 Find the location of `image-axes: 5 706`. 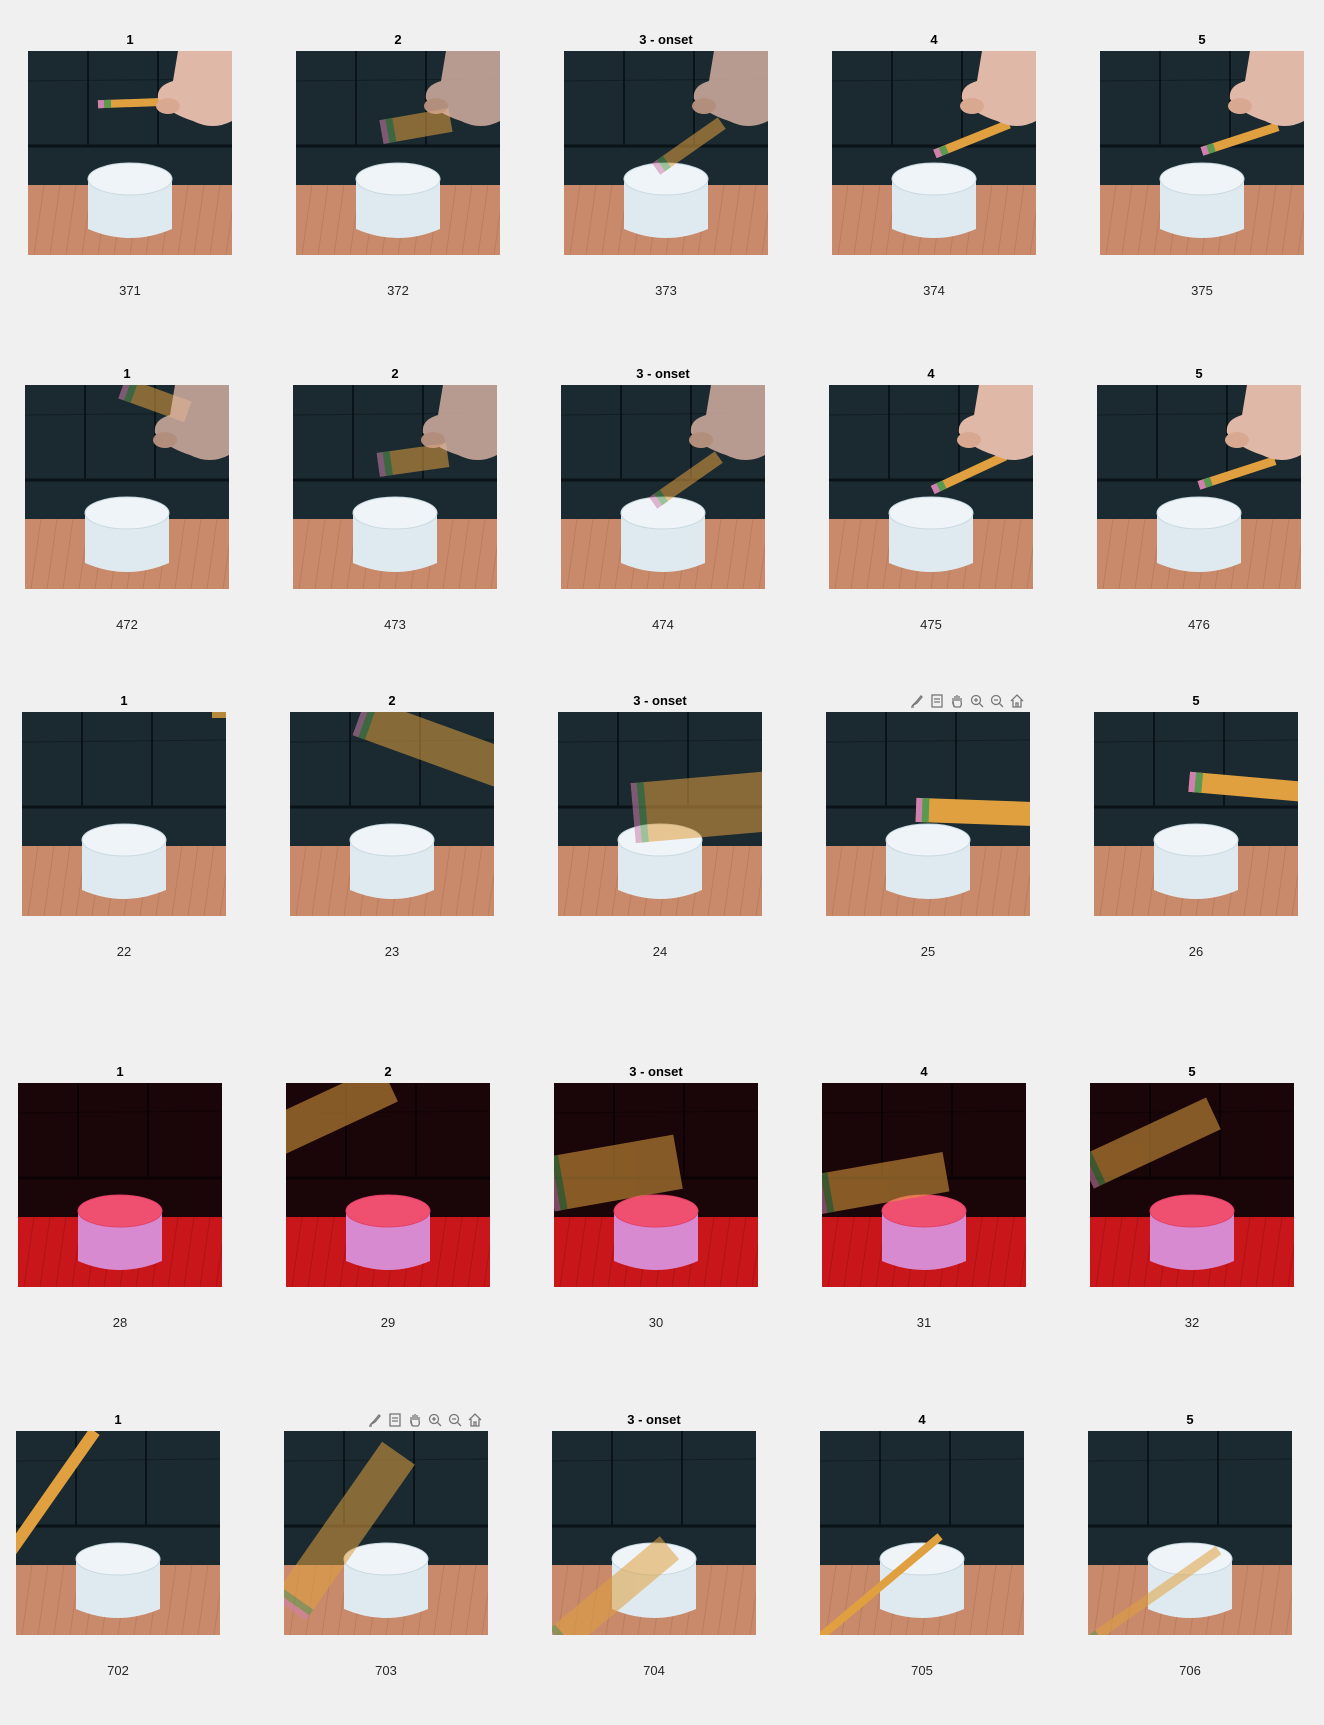

image-axes: 5 706 is located at coordinates (1190, 1546).